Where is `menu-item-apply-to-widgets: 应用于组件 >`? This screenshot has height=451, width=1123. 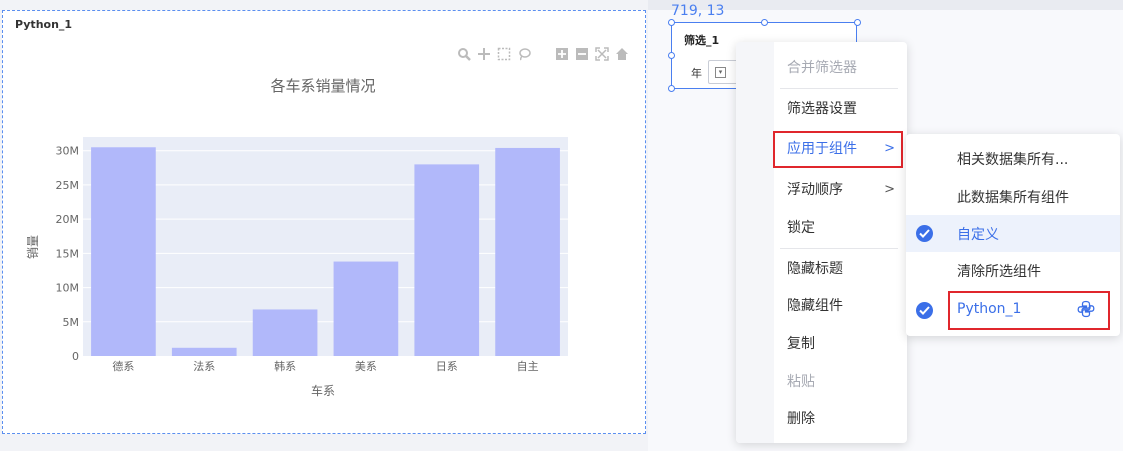
menu-item-apply-to-widgets: 应用于组件 > is located at coordinates (840, 149).